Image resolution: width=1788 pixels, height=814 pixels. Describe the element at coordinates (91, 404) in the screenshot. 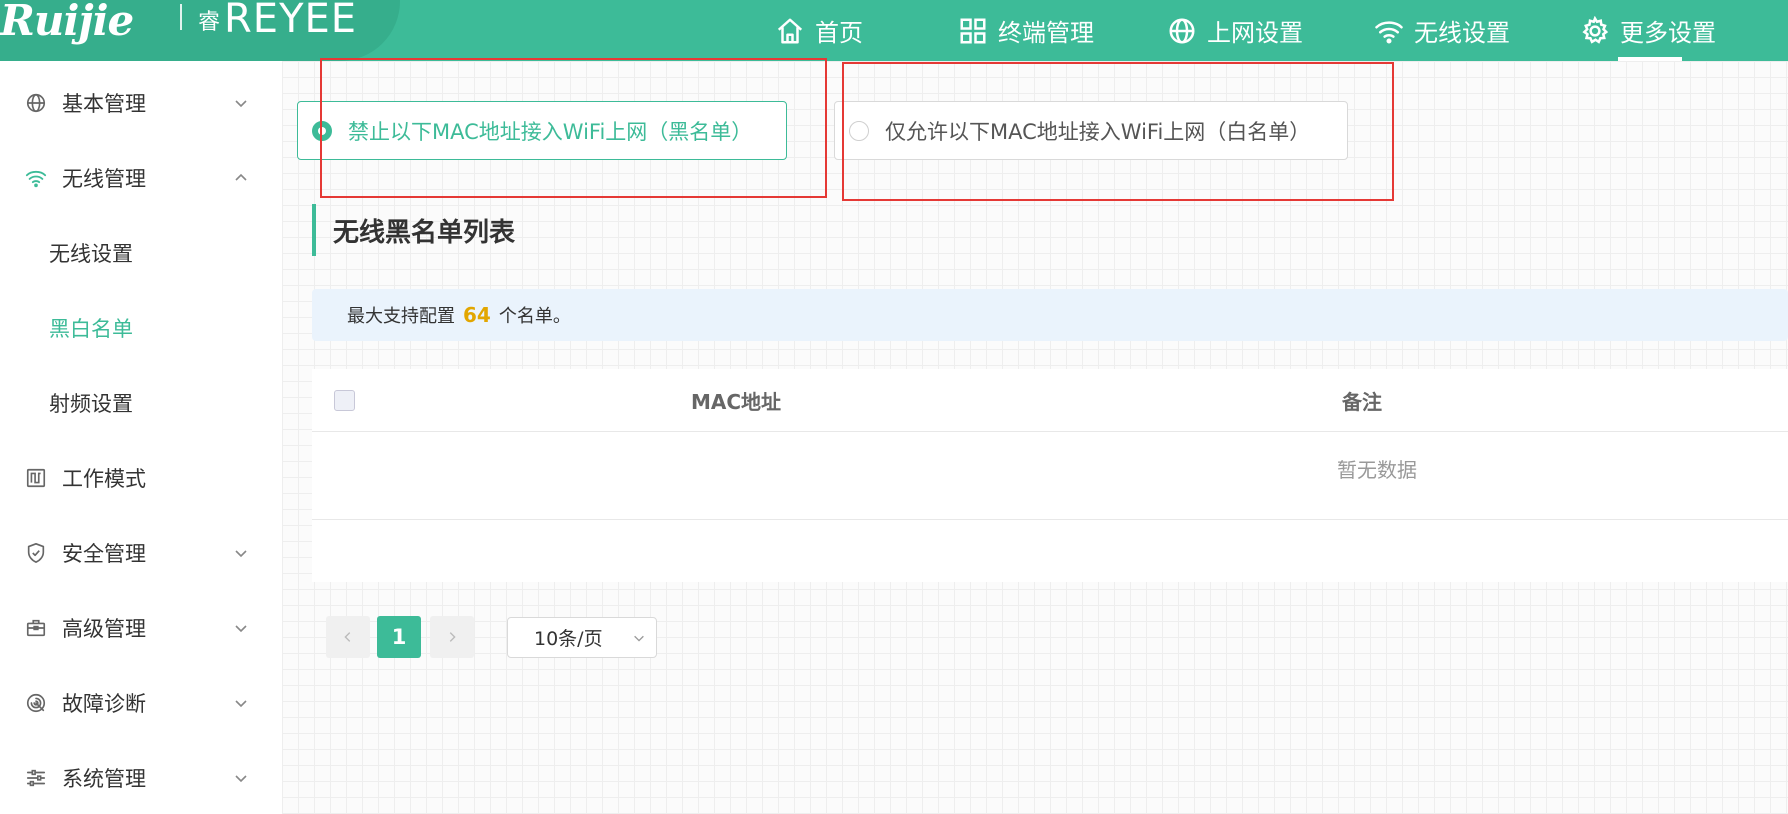

I see `sidebar-subitem-label: 射频设置` at that location.